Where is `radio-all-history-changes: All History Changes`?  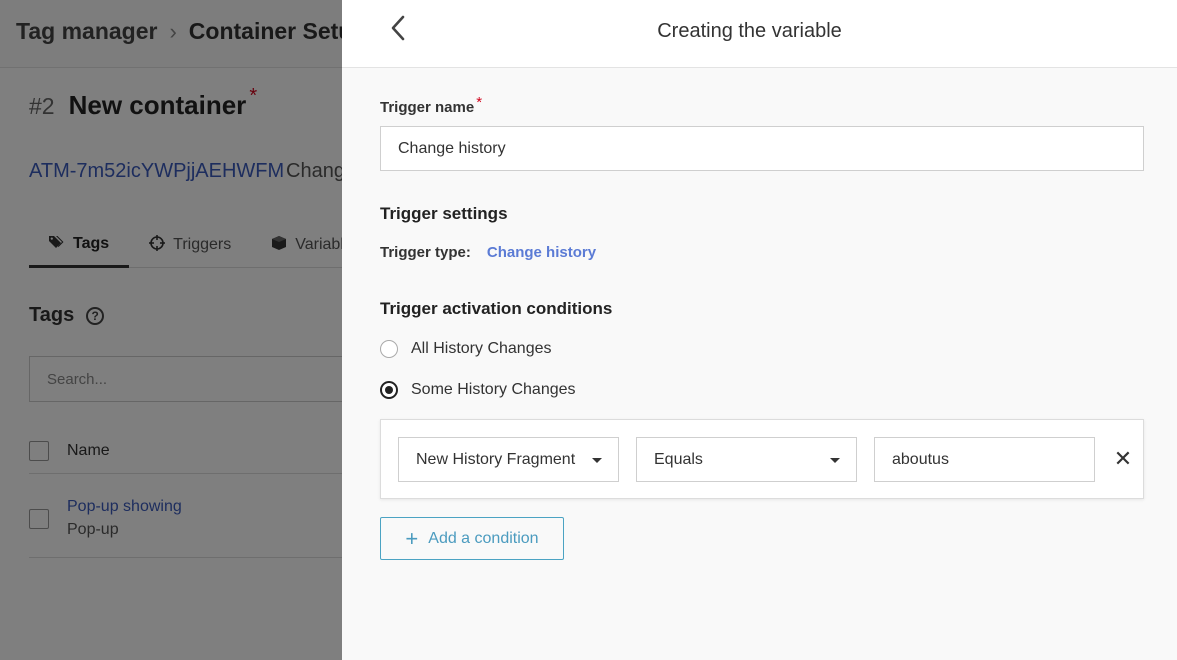
radio-all-history-changes: All History Changes is located at coordinates (466, 349).